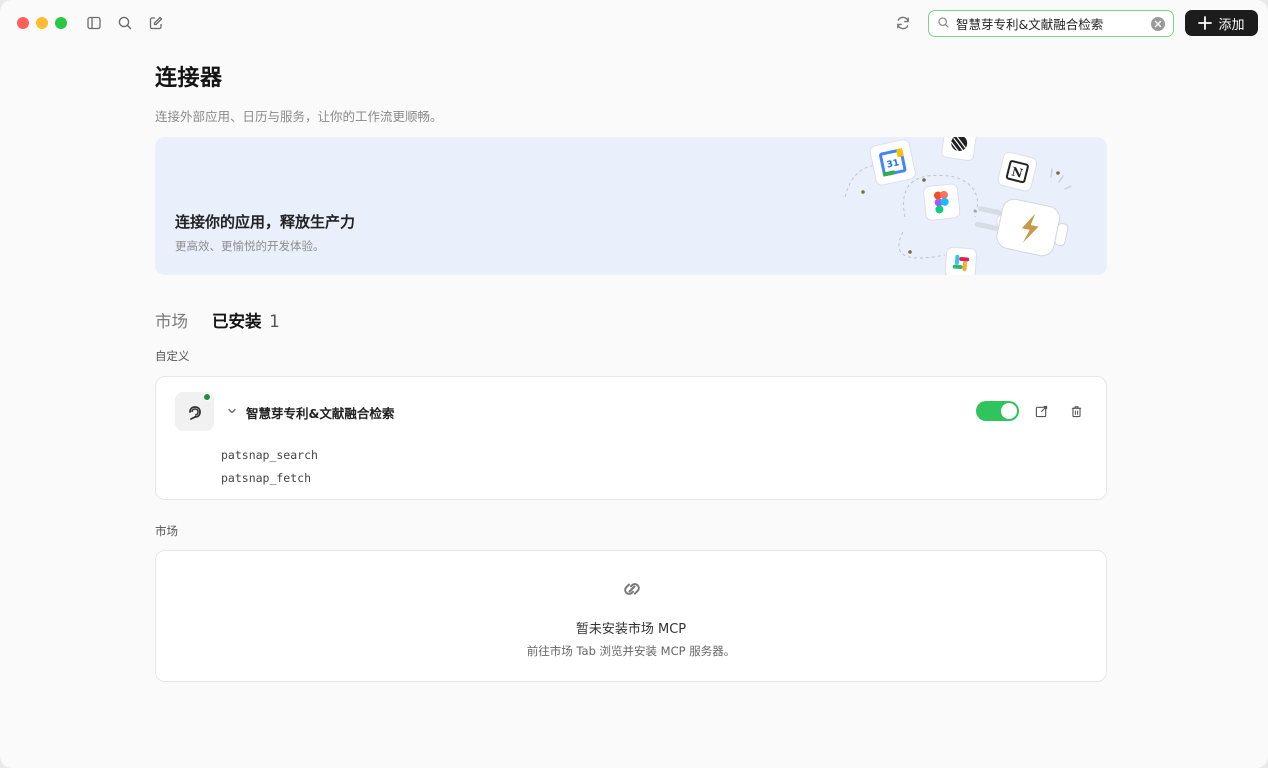 The height and width of the screenshot is (768, 1268). I want to click on compose-icon, so click(156, 23).